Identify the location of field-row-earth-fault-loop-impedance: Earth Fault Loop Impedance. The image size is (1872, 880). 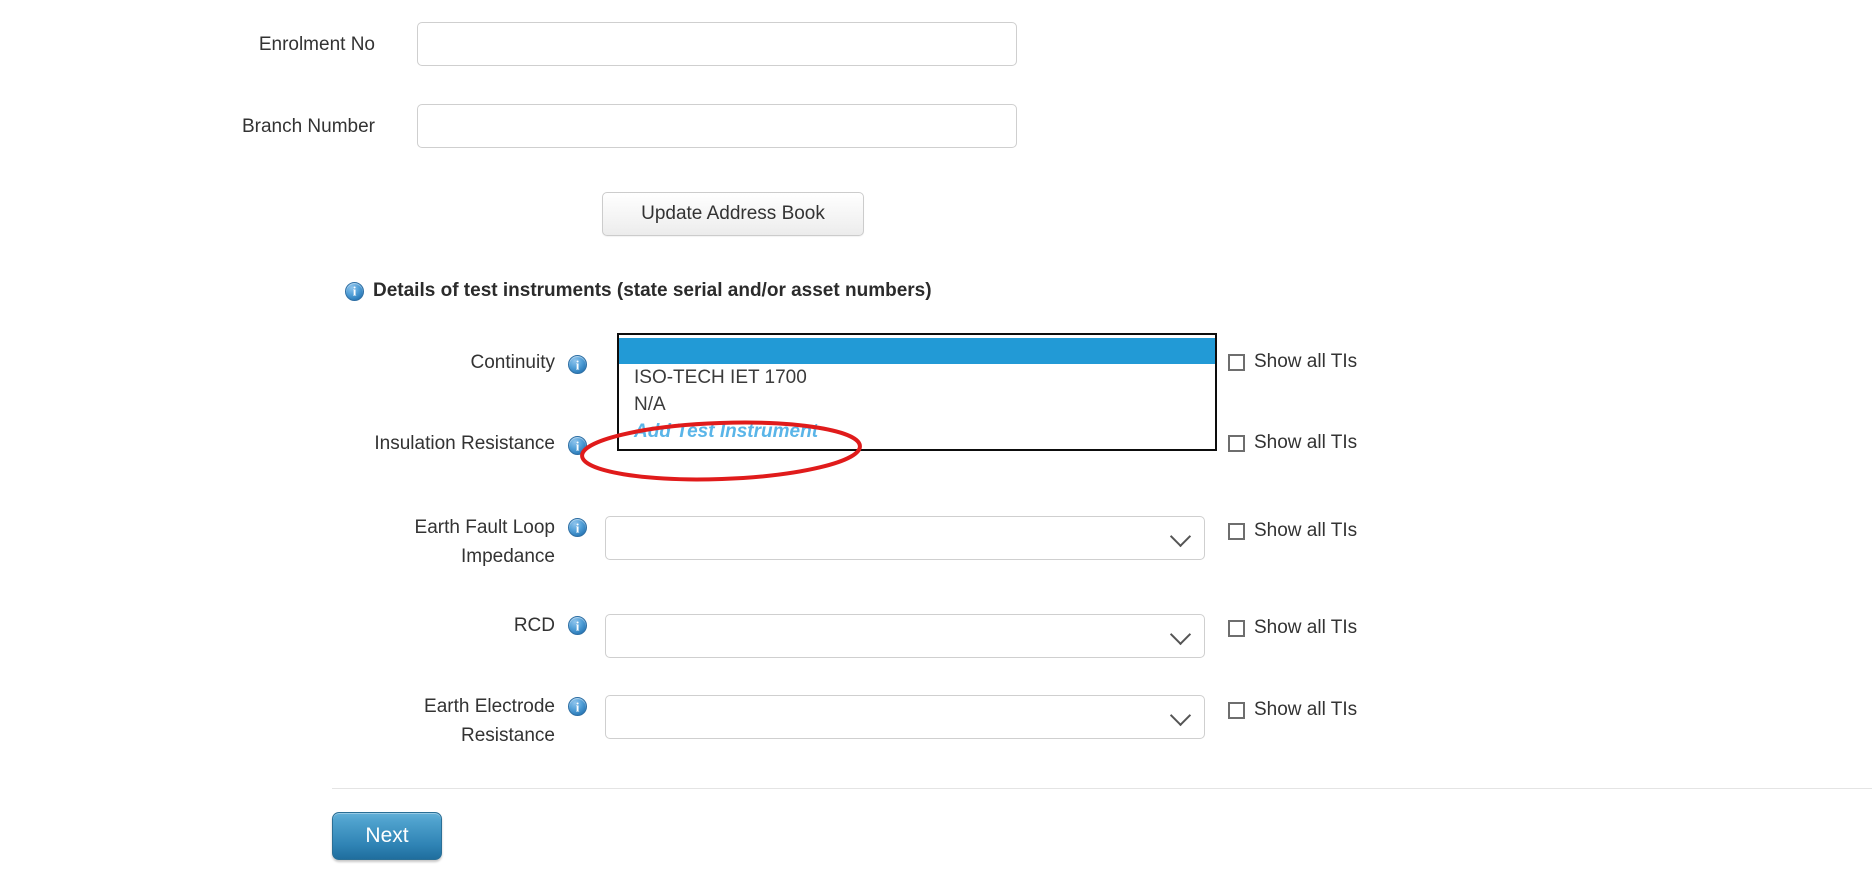
(780, 539).